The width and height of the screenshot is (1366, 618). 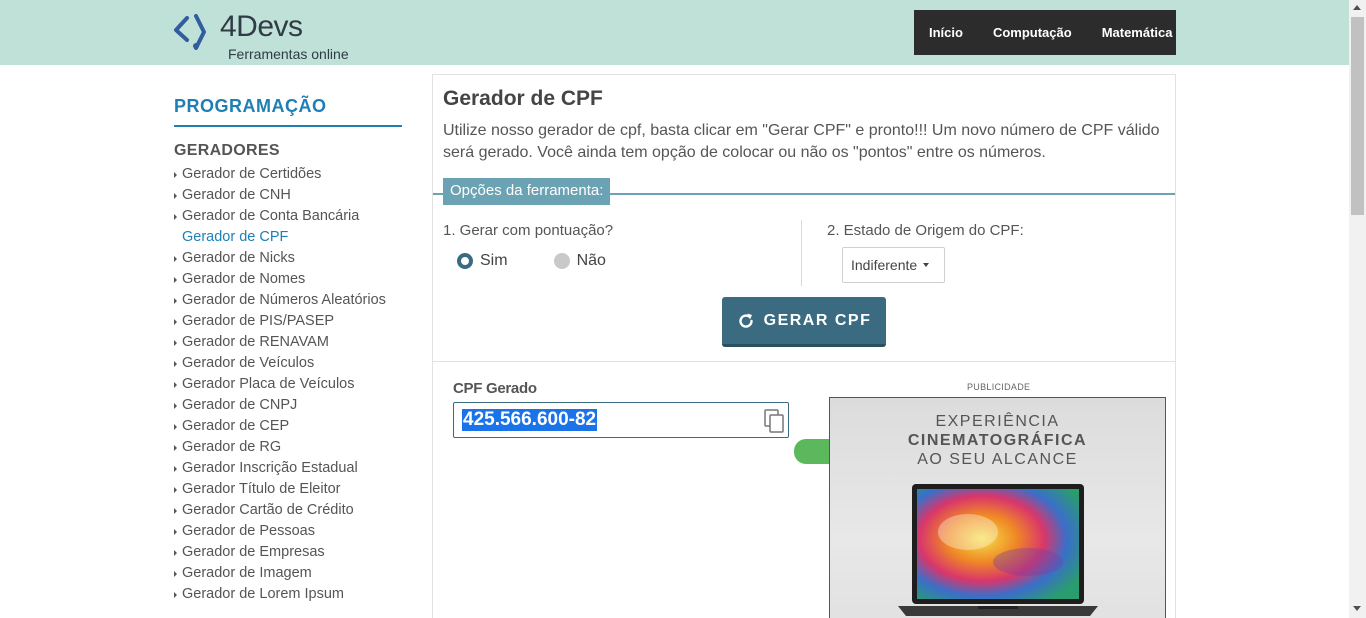 I want to click on radio-nao-label: Não, so click(x=591, y=260).